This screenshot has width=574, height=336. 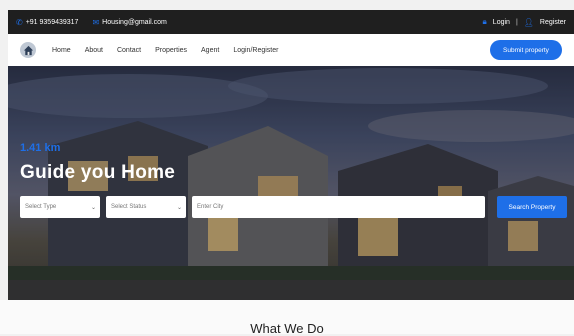 I want to click on mail-icon: ✉, so click(x=96, y=22).